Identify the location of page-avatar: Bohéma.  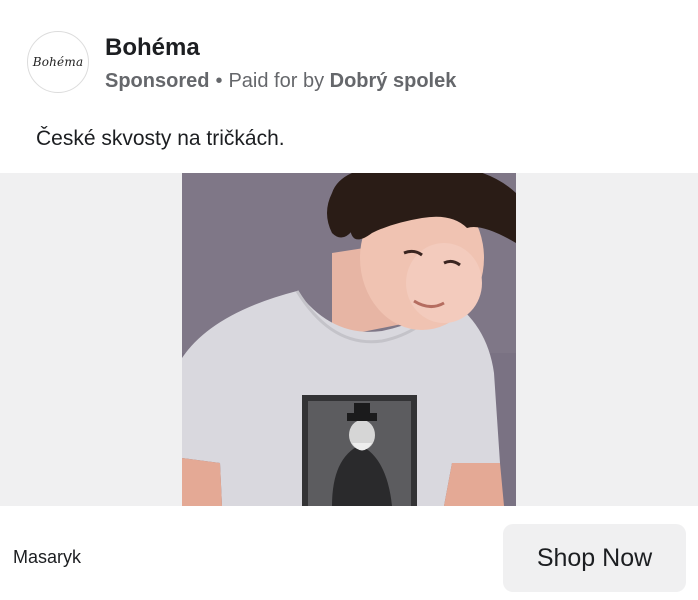
(58, 62).